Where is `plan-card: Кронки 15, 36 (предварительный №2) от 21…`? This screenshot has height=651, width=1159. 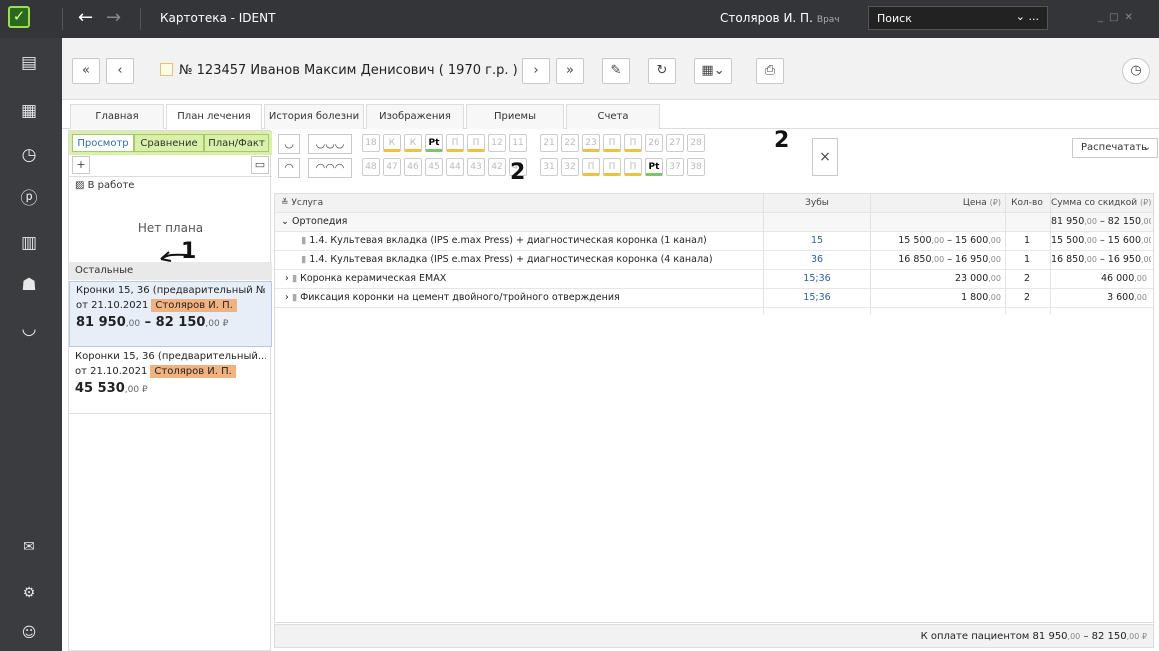 plan-card: Кронки 15, 36 (предварительный №2) от 21… is located at coordinates (170, 314).